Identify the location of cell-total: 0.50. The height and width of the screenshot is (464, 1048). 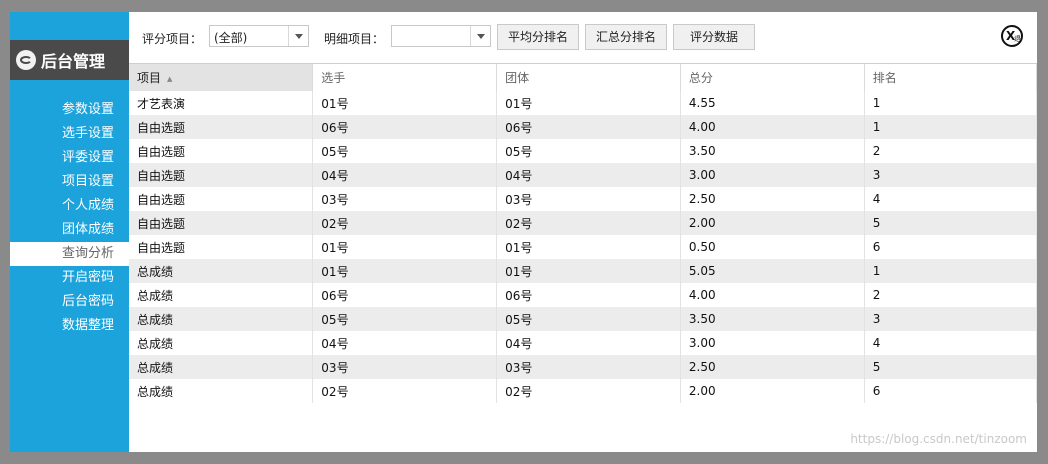
(772, 247).